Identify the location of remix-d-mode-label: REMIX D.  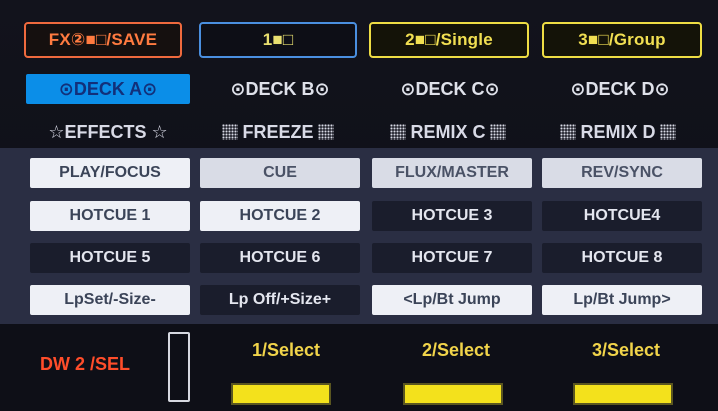
(618, 131).